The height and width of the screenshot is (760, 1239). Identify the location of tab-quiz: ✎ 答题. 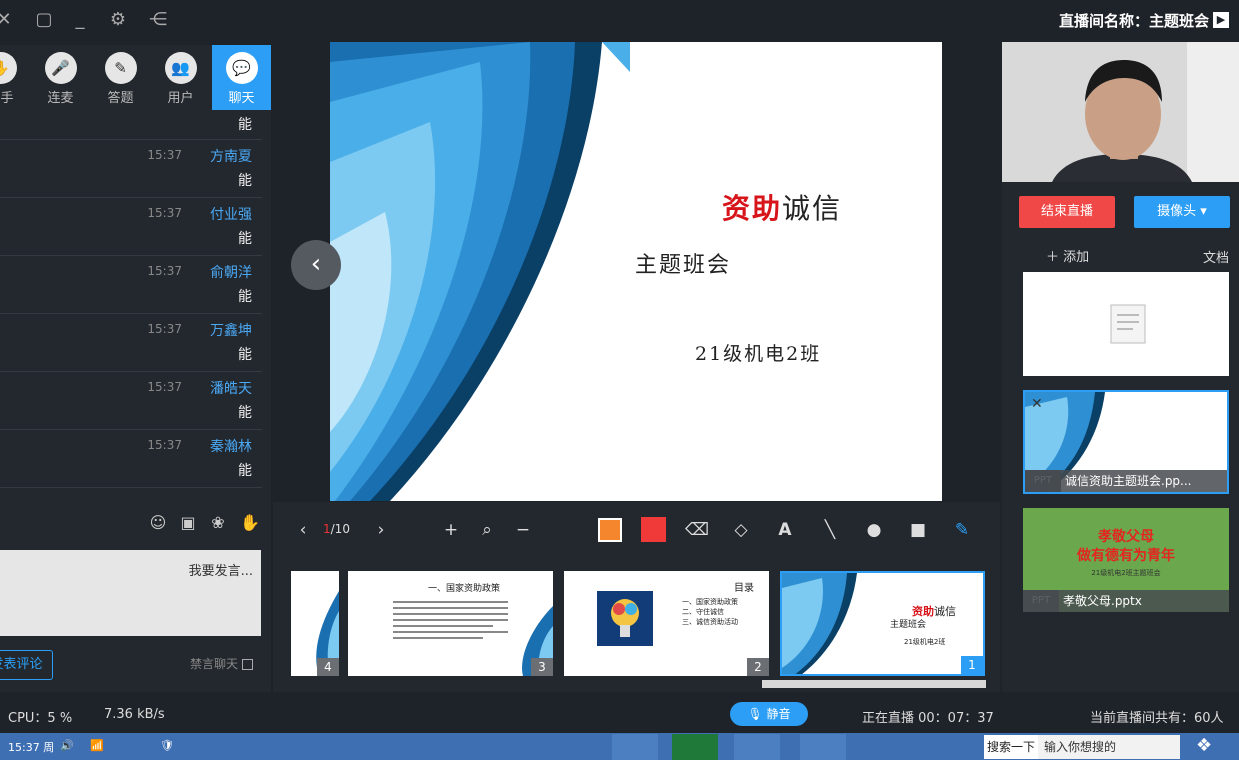
(120, 77).